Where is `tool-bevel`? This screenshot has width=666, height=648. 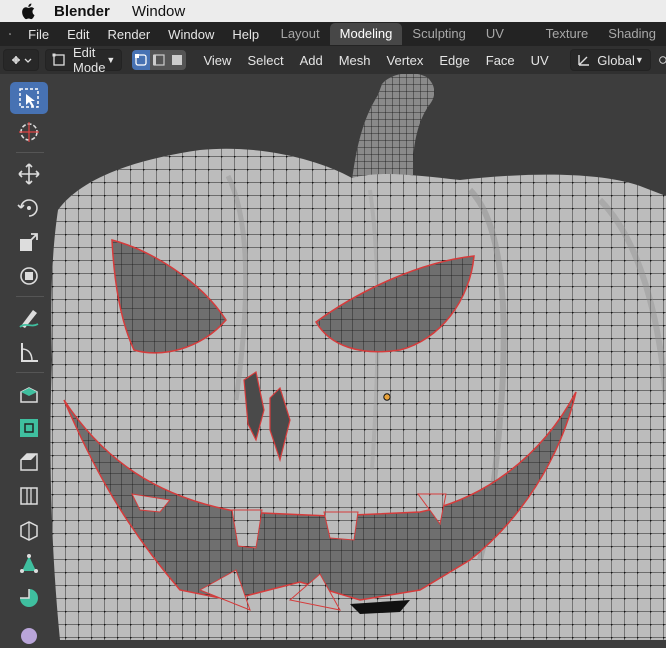 tool-bevel is located at coordinates (29, 462).